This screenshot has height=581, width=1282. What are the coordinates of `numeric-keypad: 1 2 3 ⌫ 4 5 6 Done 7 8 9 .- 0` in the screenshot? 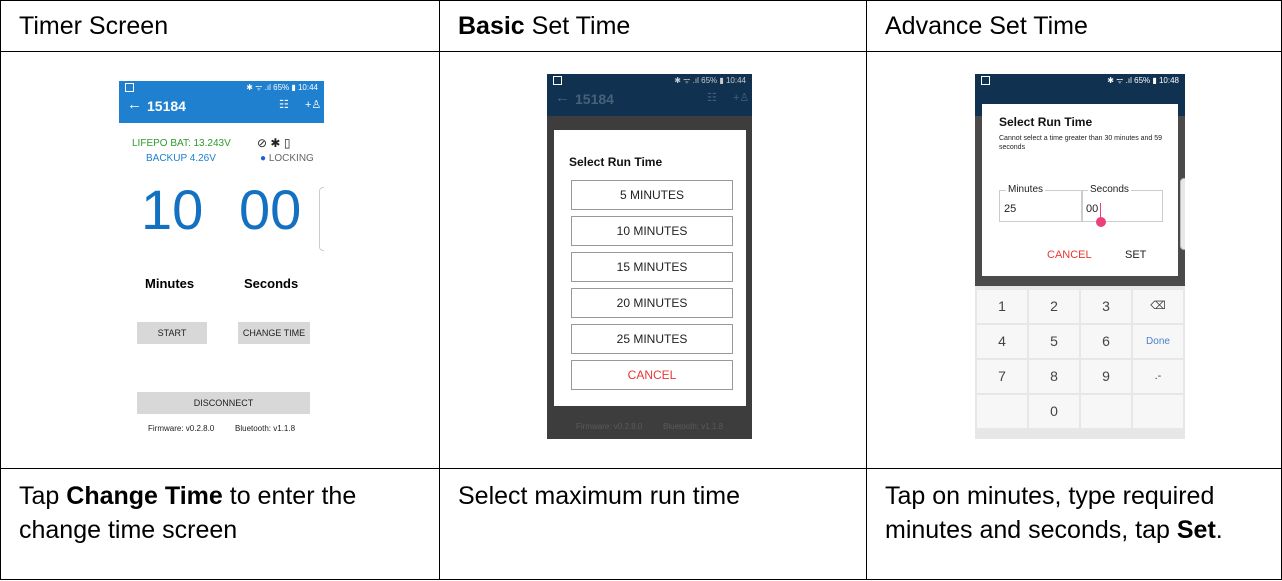 It's located at (1080, 362).